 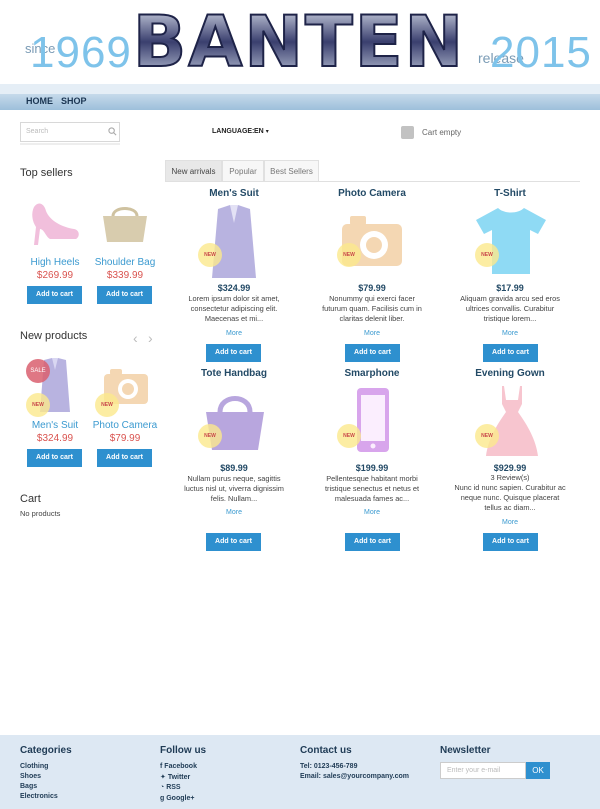 What do you see at coordinates (55, 438) in the screenshot?
I see `new-product-price: $324.99` at bounding box center [55, 438].